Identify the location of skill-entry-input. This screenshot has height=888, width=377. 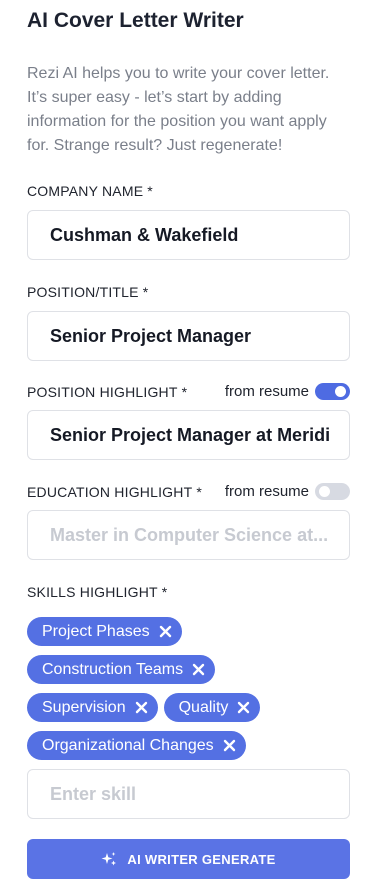
(188, 794).